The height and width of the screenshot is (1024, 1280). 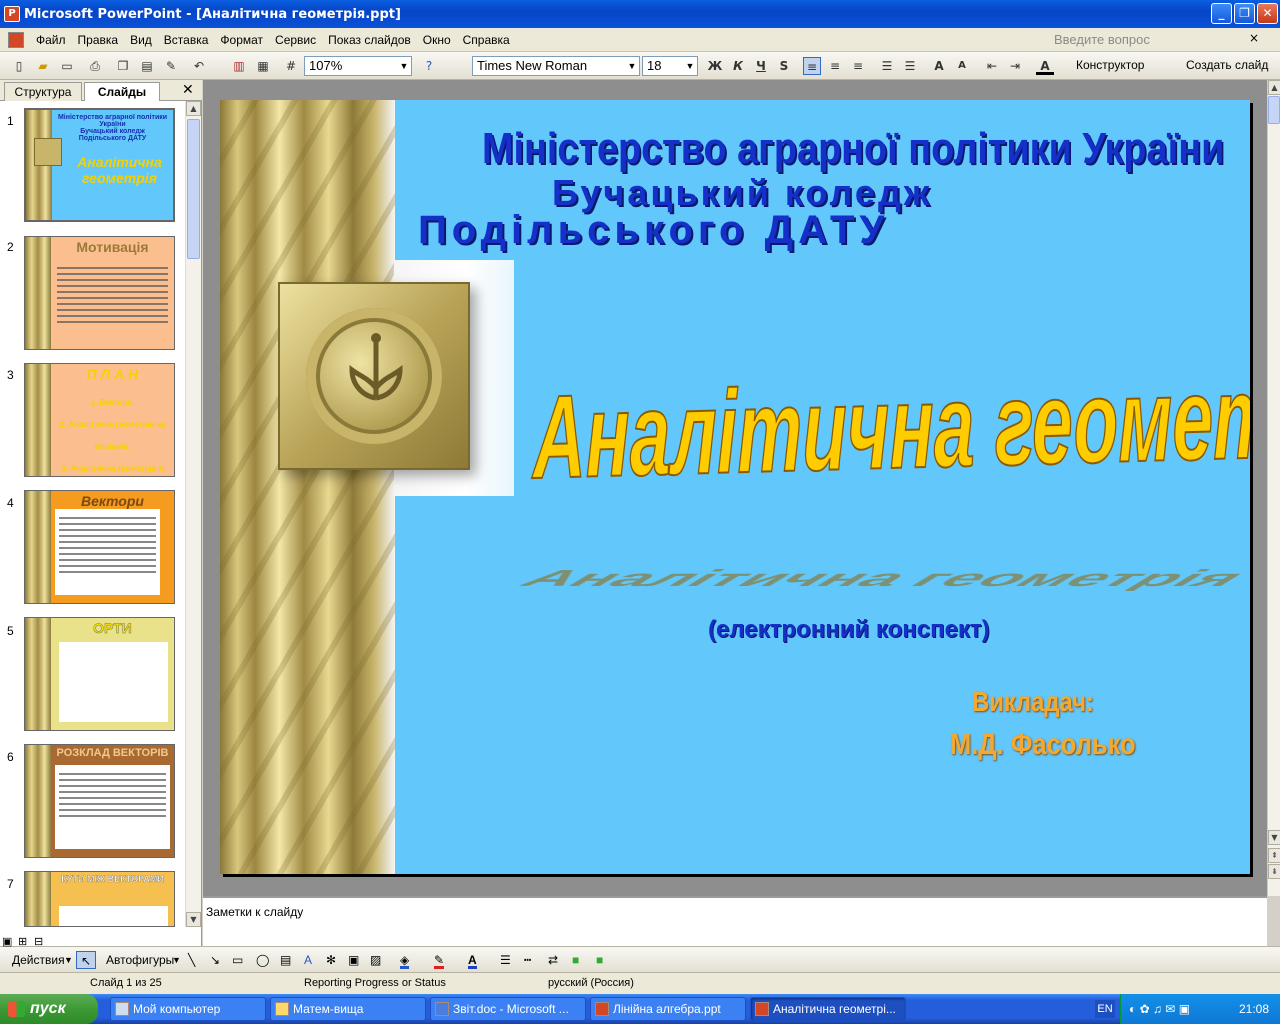 What do you see at coordinates (556, 66) in the screenshot?
I see `font-select: Times New Roman ▼` at bounding box center [556, 66].